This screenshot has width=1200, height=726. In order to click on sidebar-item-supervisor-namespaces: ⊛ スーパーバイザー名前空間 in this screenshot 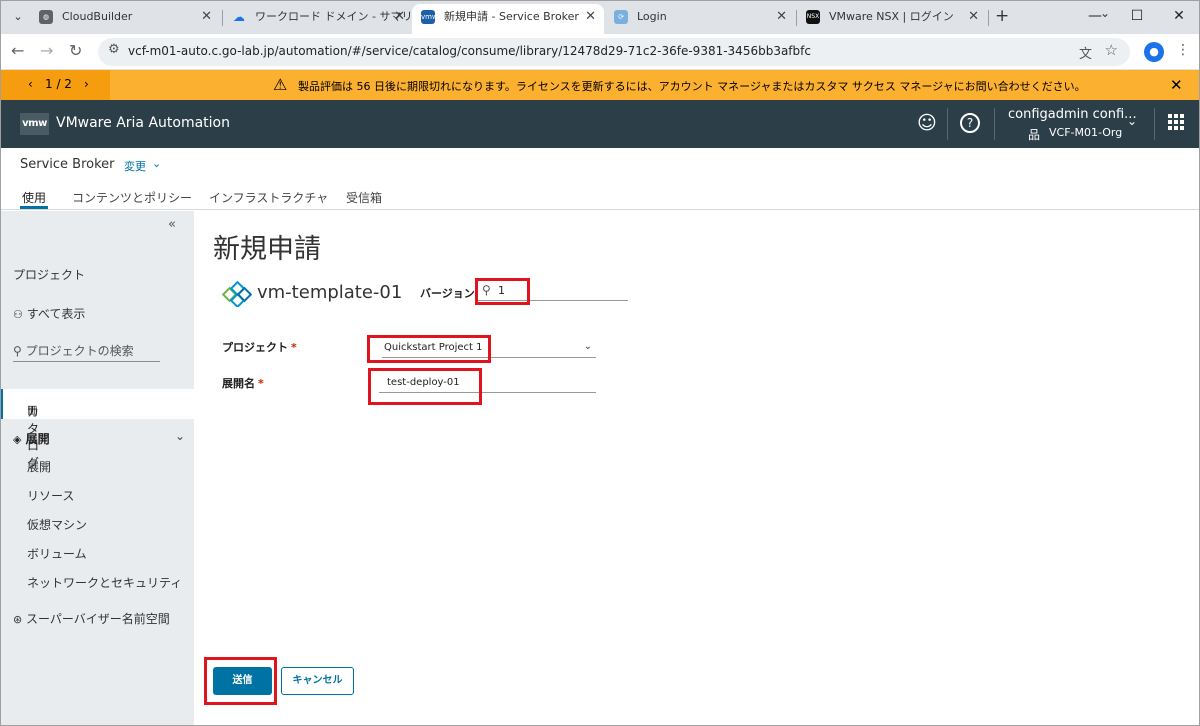, I will do `click(91, 618)`.